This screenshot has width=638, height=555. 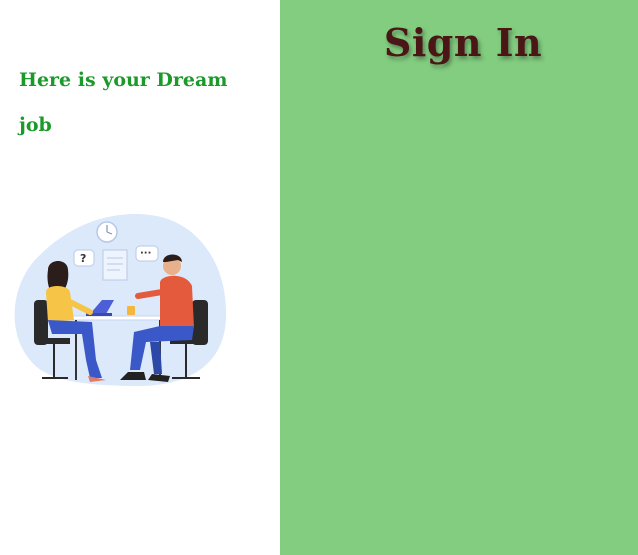 I want to click on sign-in-title: Sign In, so click(x=463, y=42).